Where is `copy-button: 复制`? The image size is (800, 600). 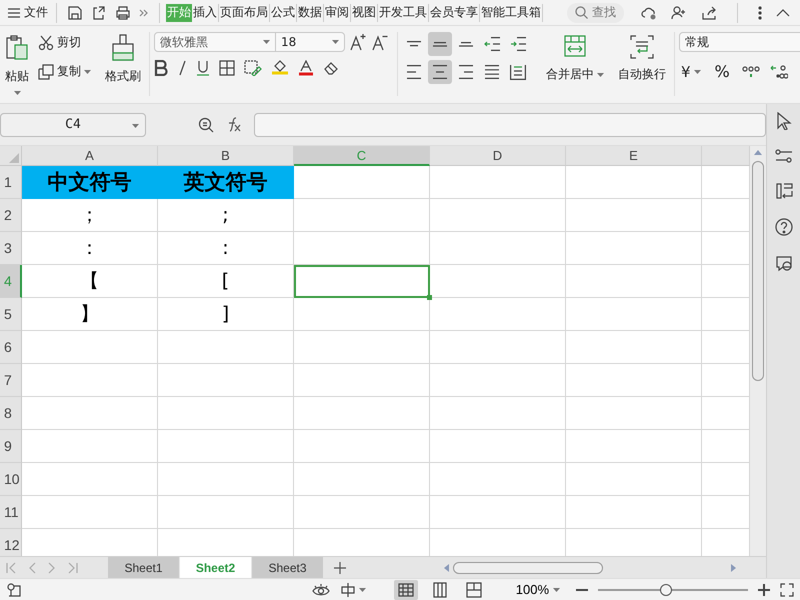
copy-button: 复制 is located at coordinates (64, 71).